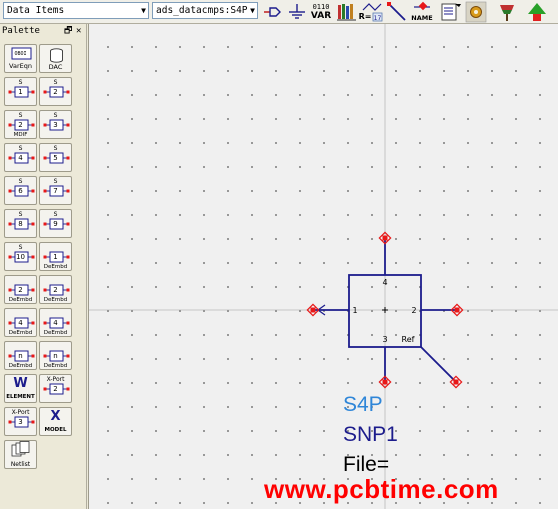 The width and height of the screenshot is (558, 509). Describe the element at coordinates (55, 289) in the screenshot. I see `palette-item-deembd2b: 2 DeEmbd` at that location.